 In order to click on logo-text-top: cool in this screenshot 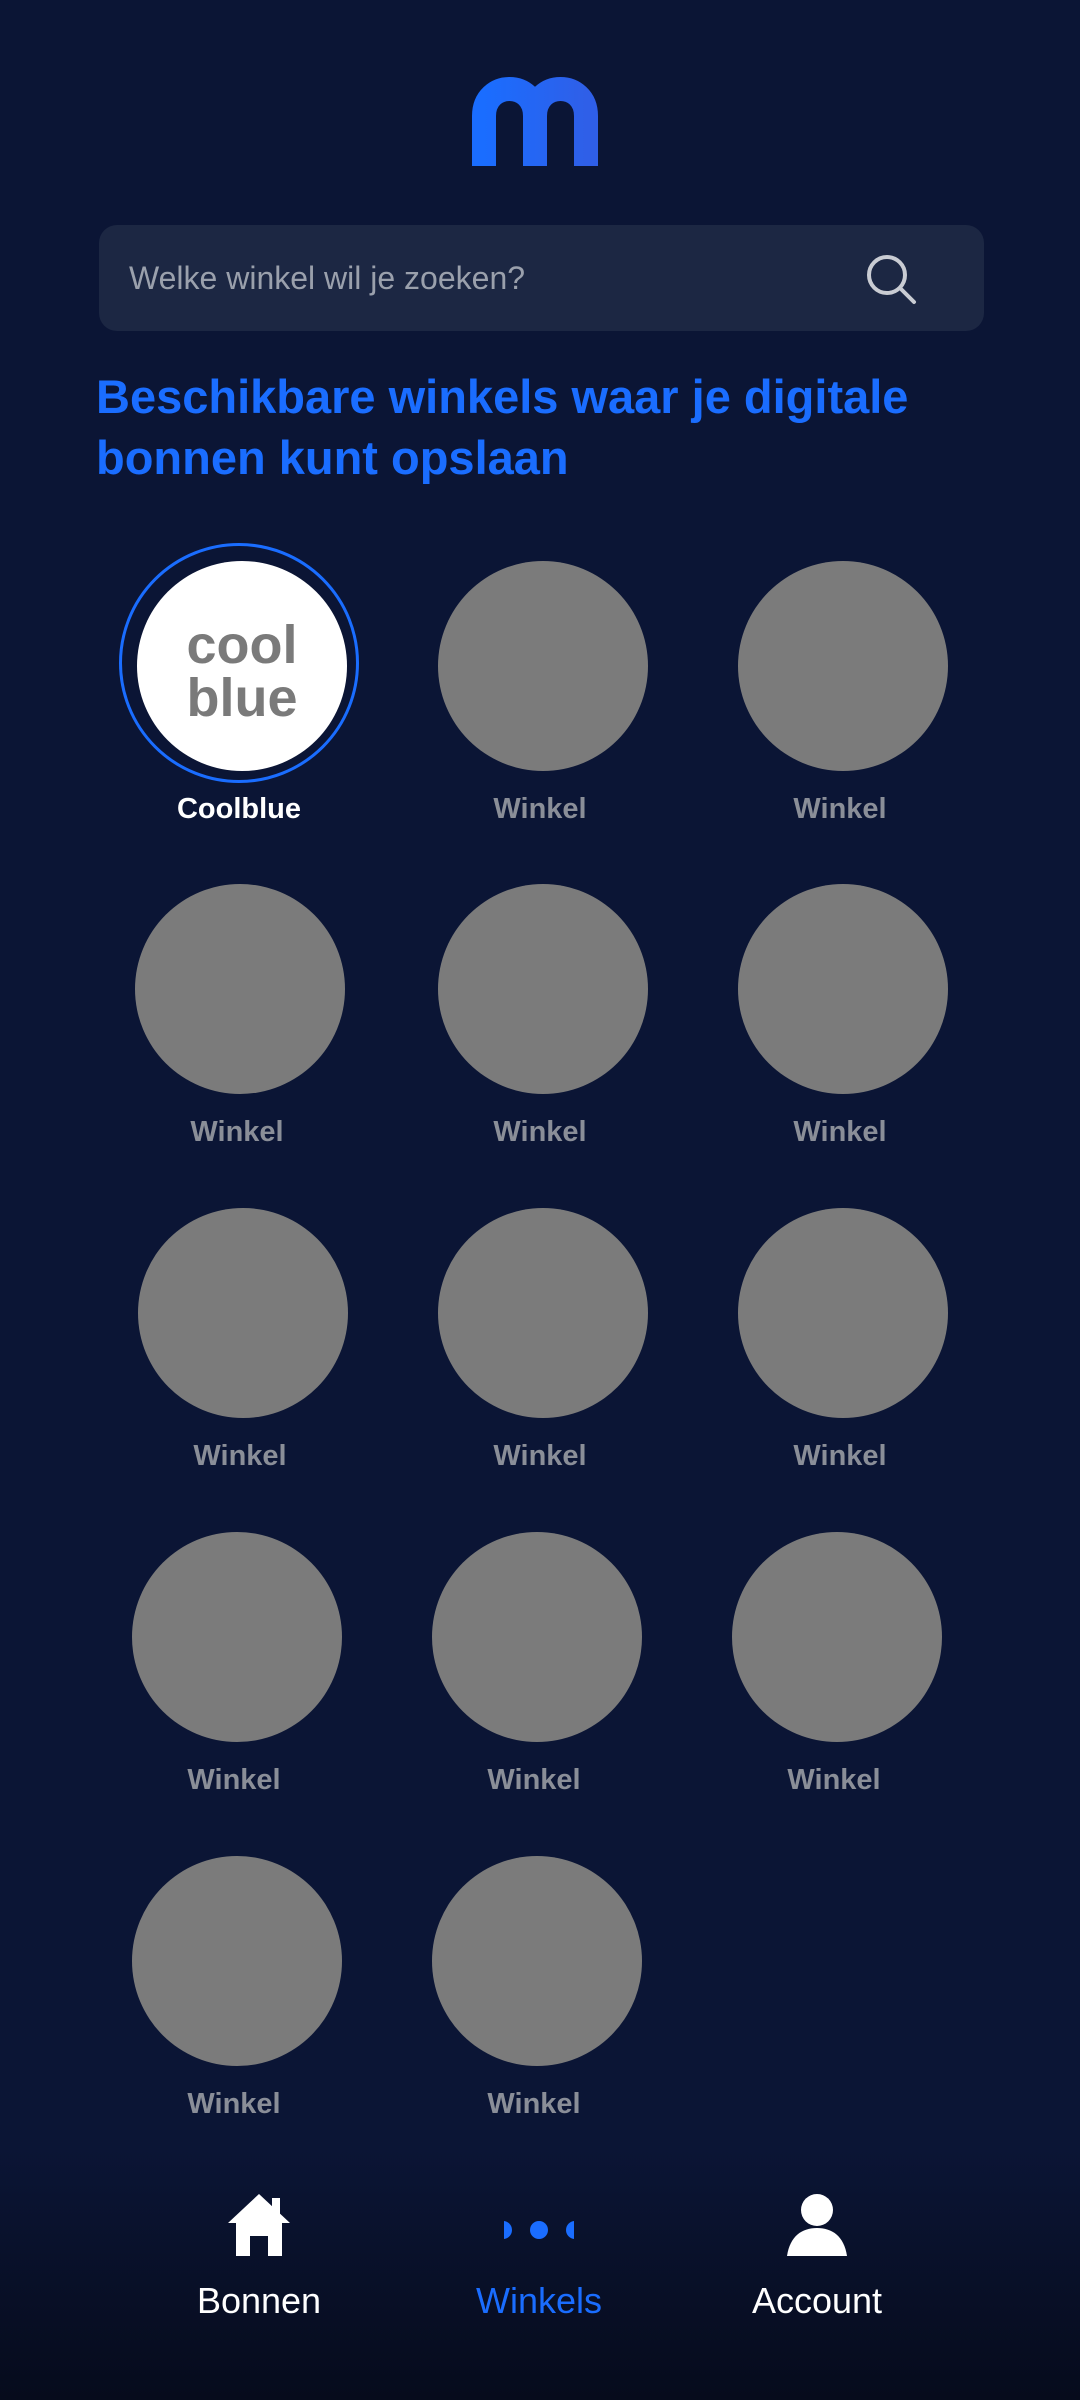, I will do `click(241, 645)`.